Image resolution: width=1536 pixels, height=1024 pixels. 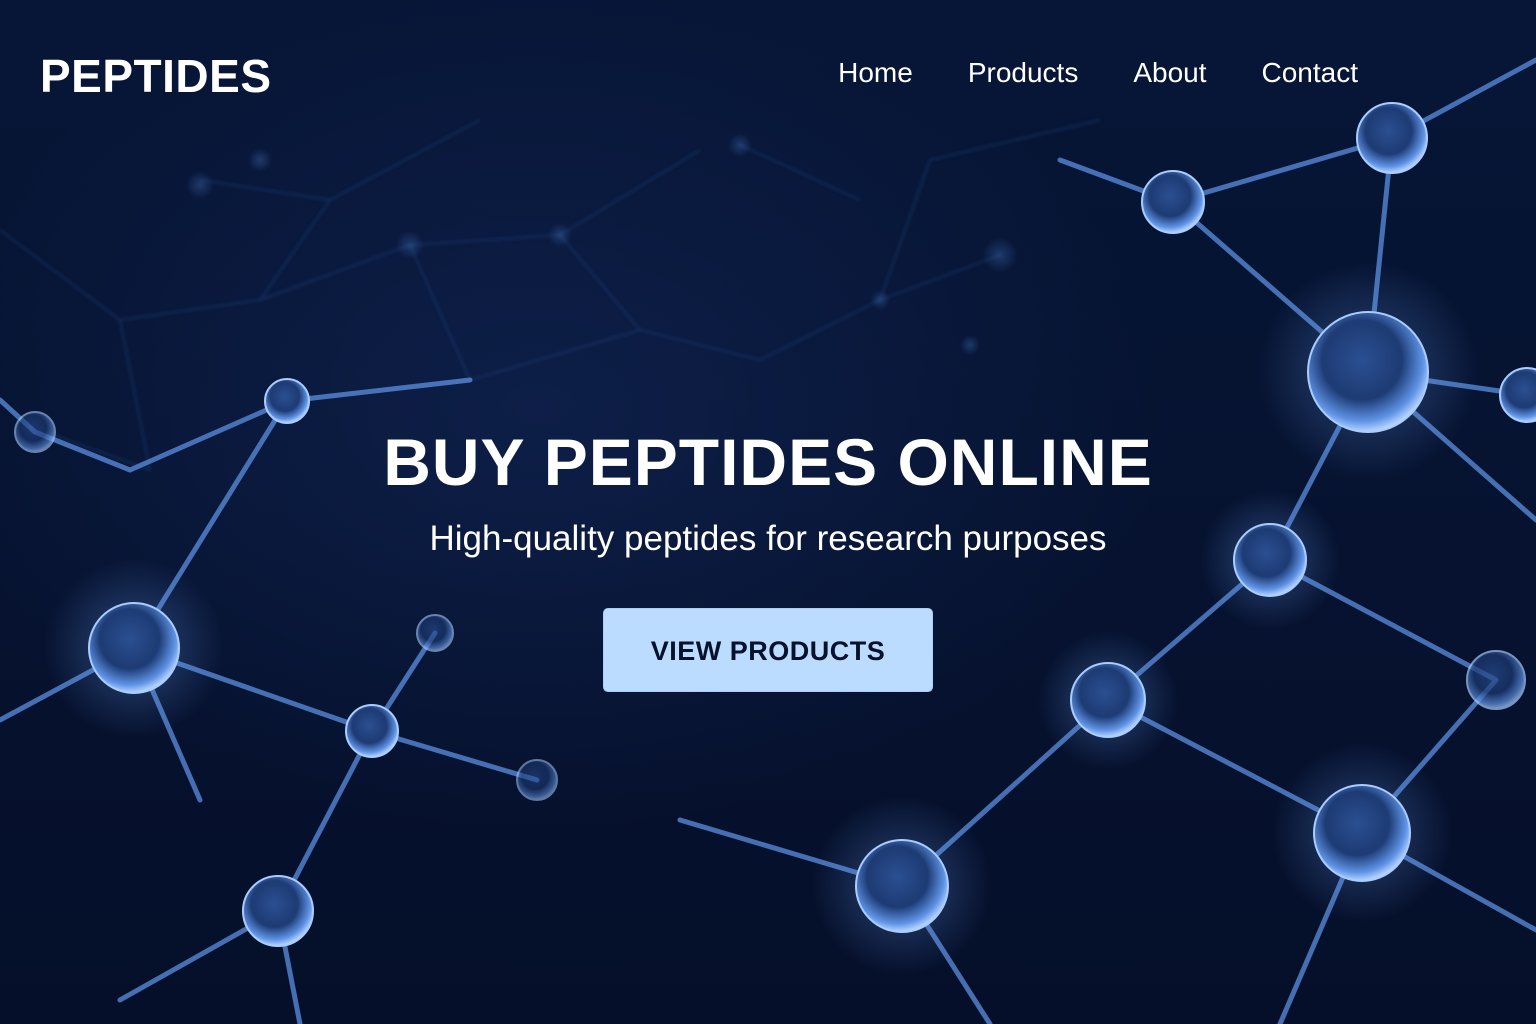 I want to click on site-logo: PEPTIDES, so click(x=156, y=76).